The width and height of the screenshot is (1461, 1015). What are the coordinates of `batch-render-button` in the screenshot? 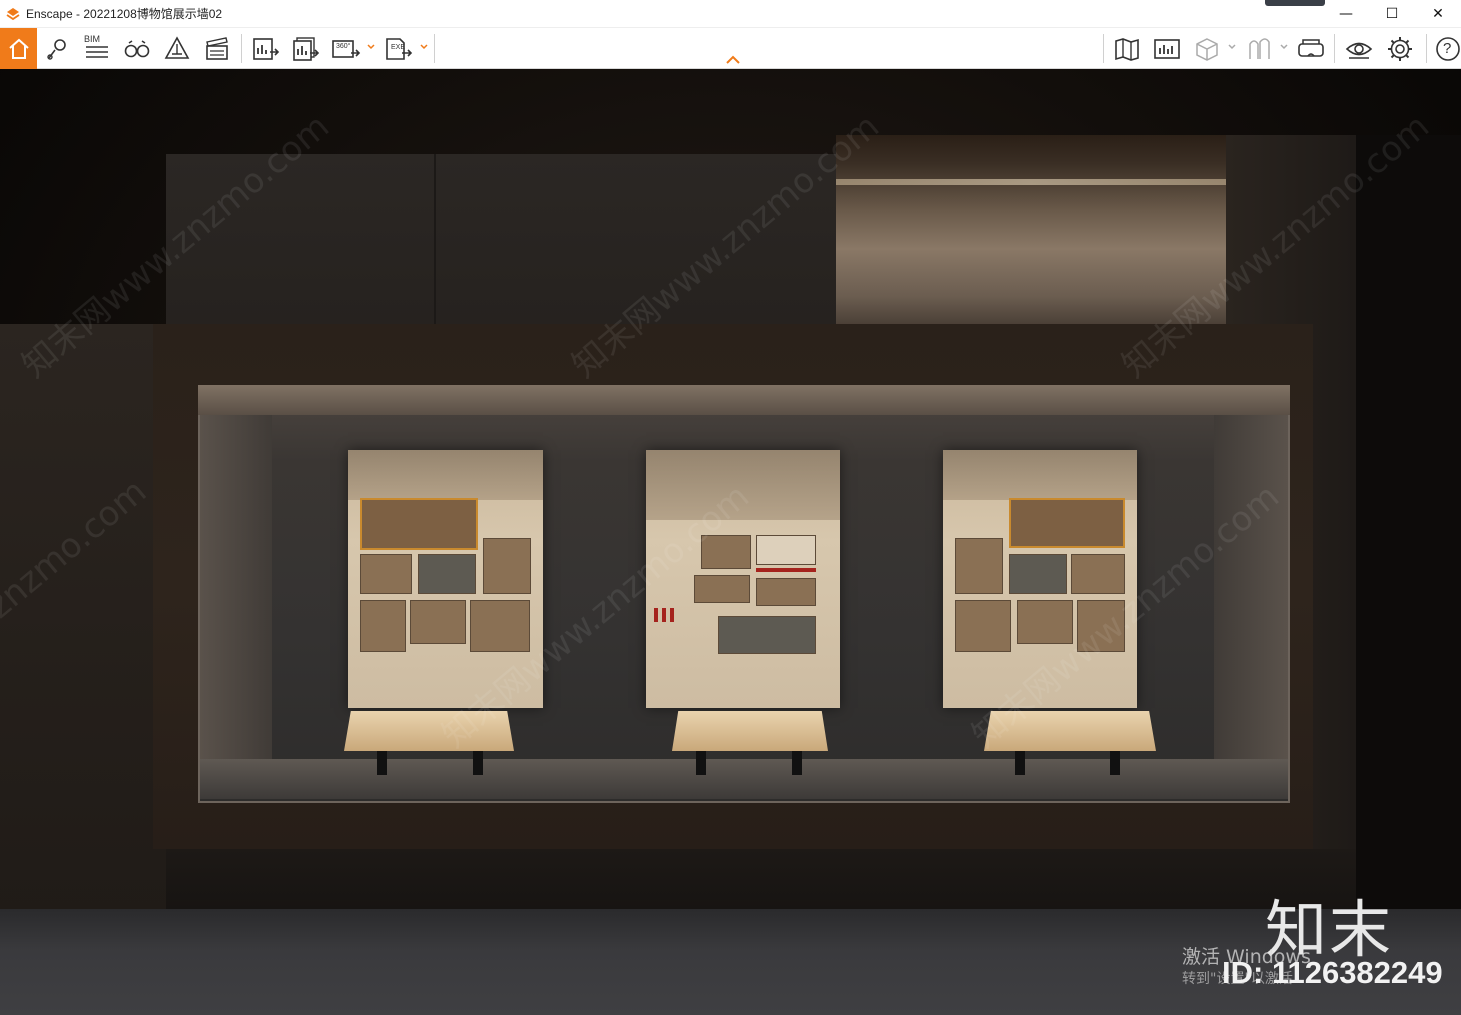 It's located at (306, 49).